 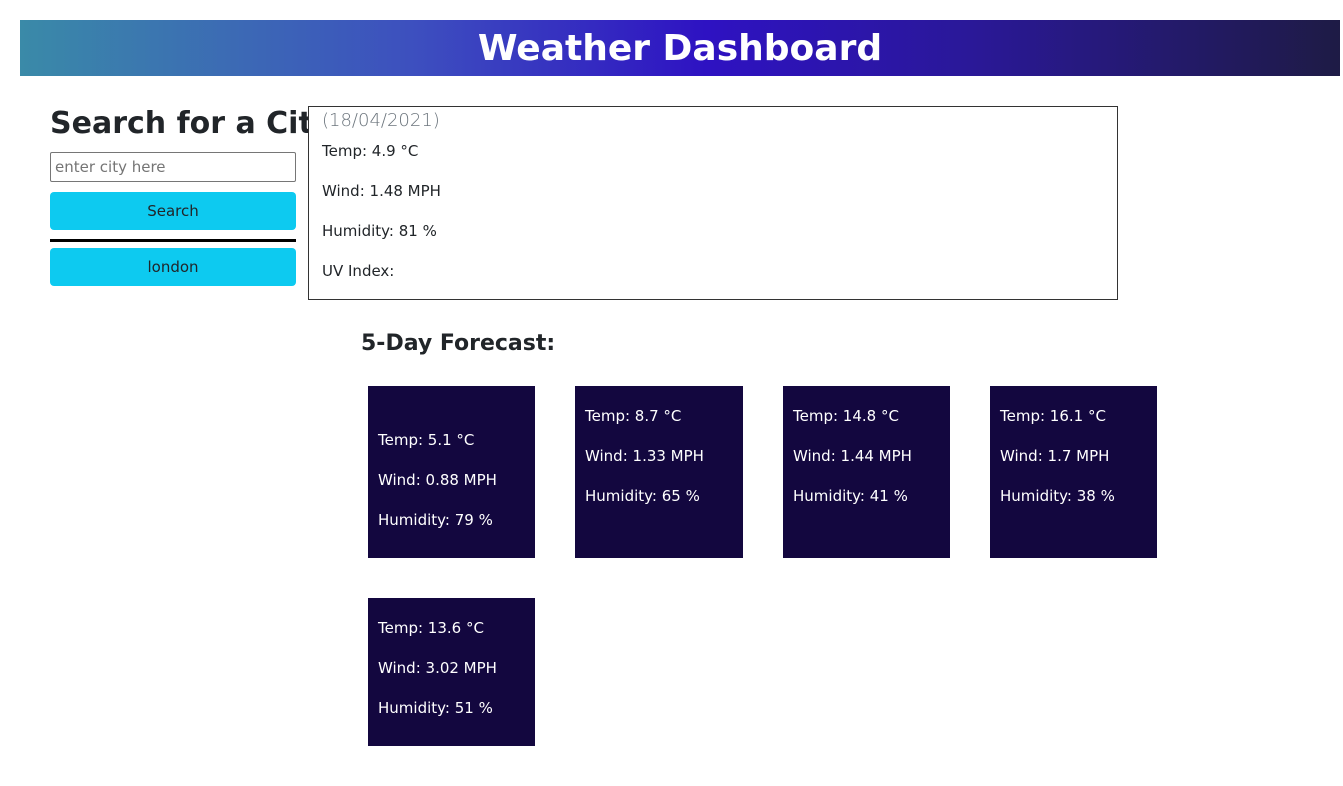 What do you see at coordinates (197, 123) in the screenshot?
I see `search-title: Search for a City:` at bounding box center [197, 123].